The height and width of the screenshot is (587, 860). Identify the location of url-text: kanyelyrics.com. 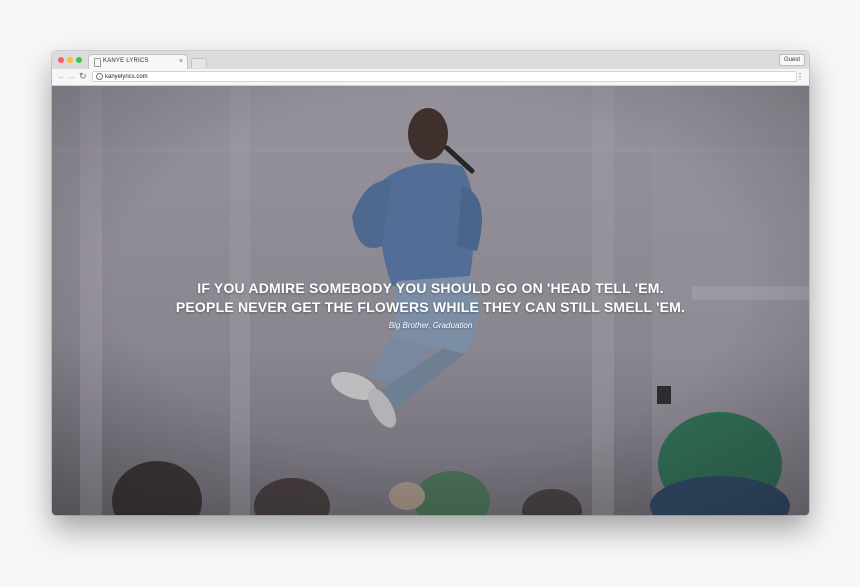
(126, 77).